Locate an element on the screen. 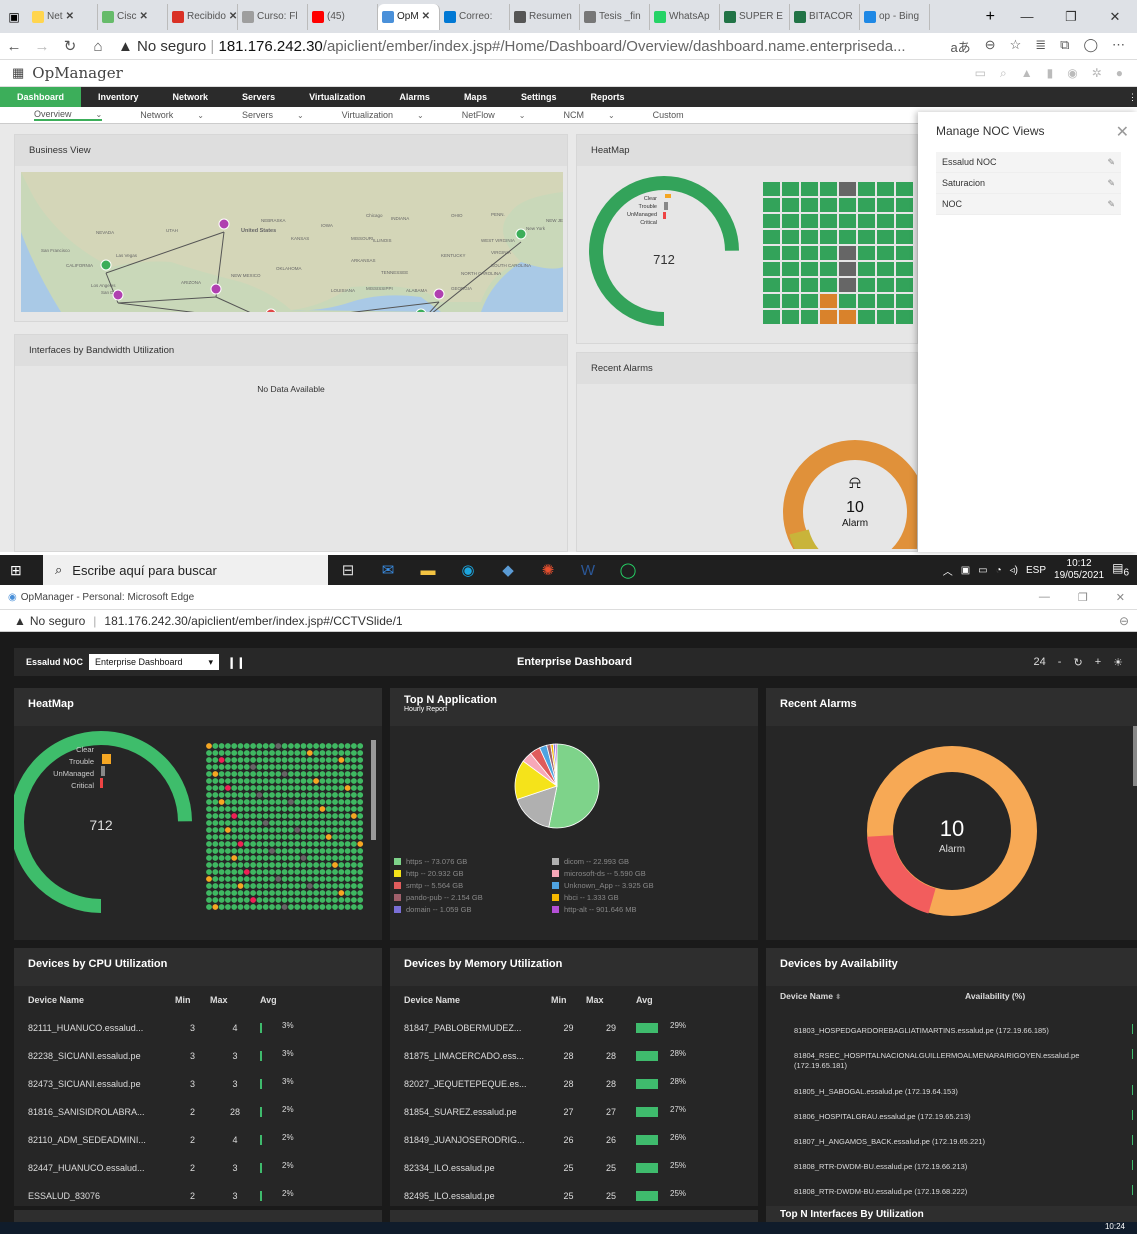  browser-tab: WhatsAp is located at coordinates (685, 16).